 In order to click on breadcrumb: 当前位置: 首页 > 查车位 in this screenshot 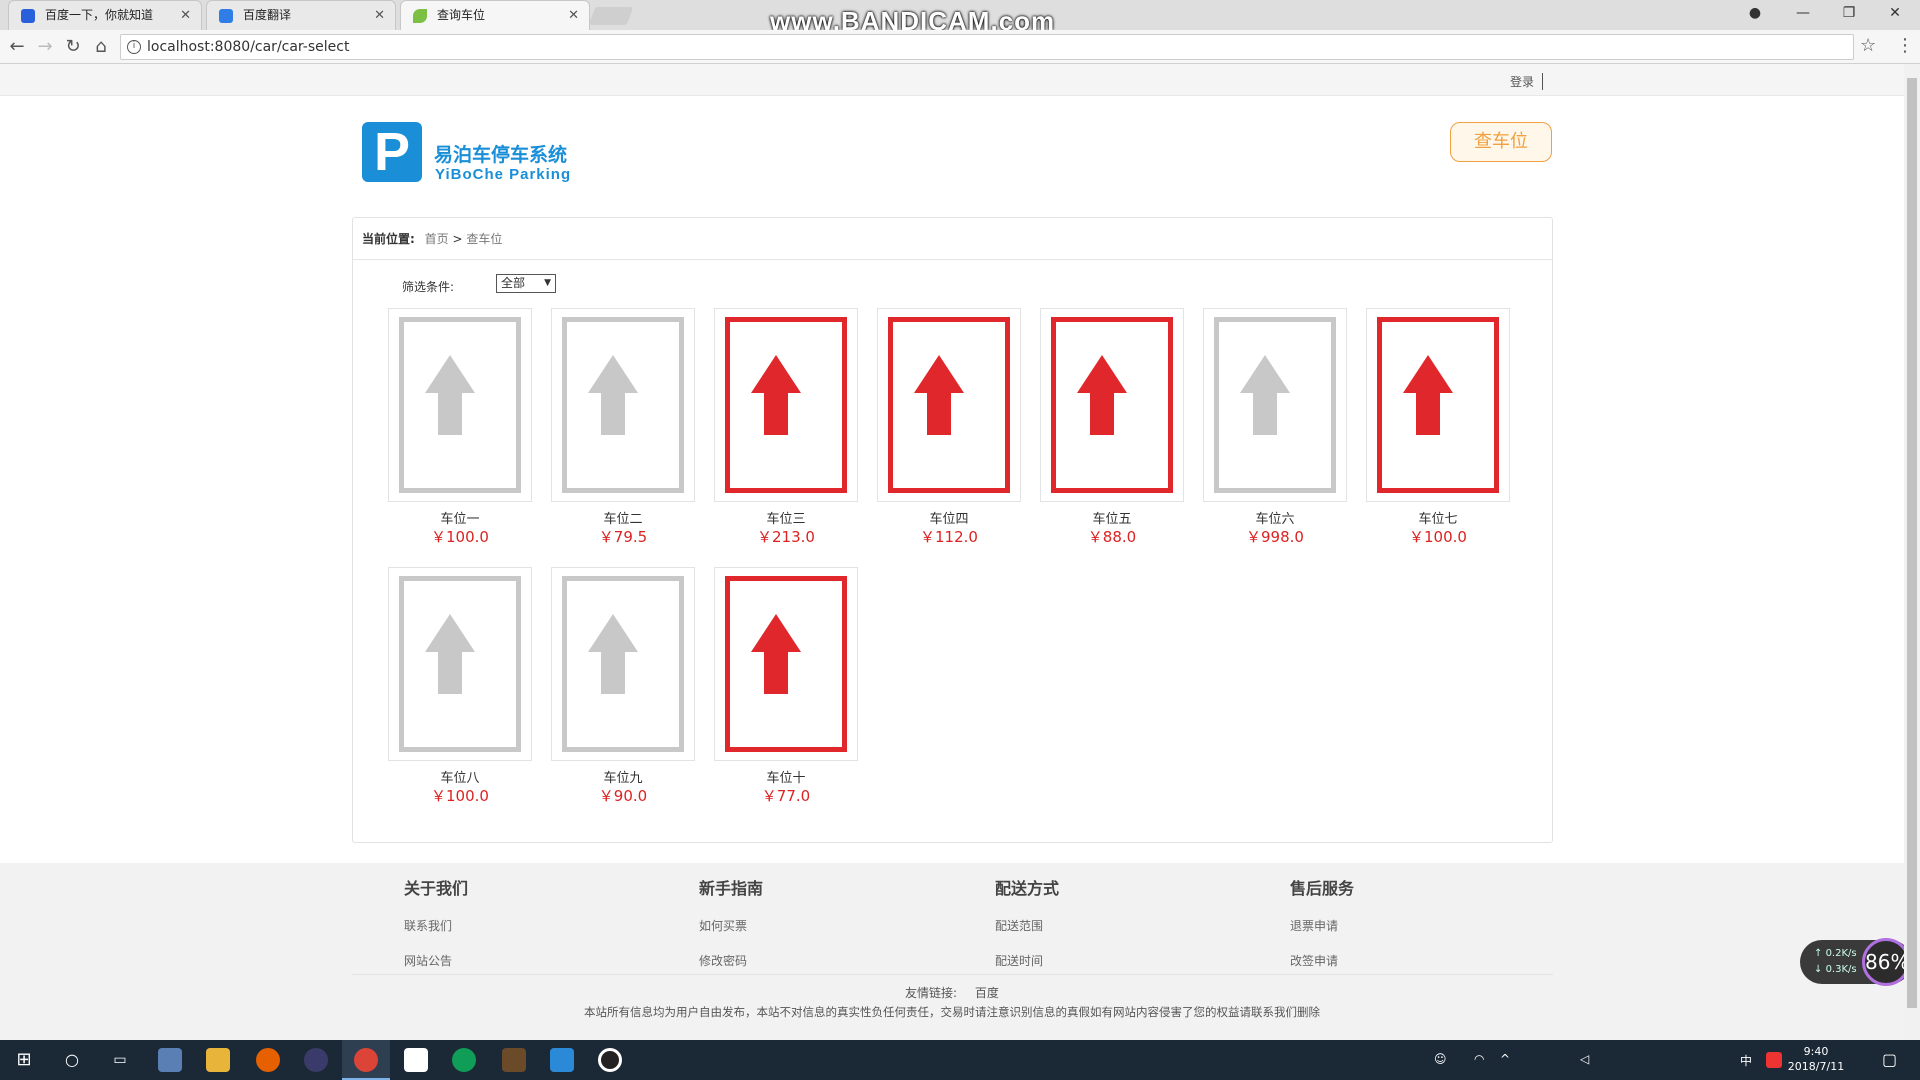, I will do `click(952, 239)`.